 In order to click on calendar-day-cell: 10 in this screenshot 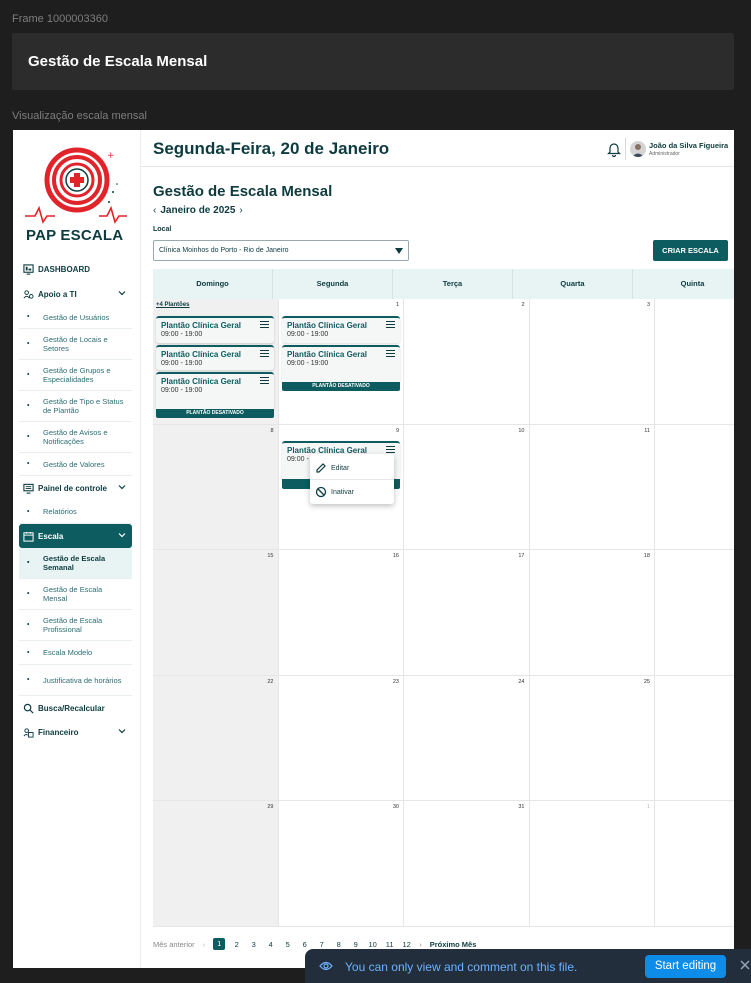, I will do `click(467, 487)`.